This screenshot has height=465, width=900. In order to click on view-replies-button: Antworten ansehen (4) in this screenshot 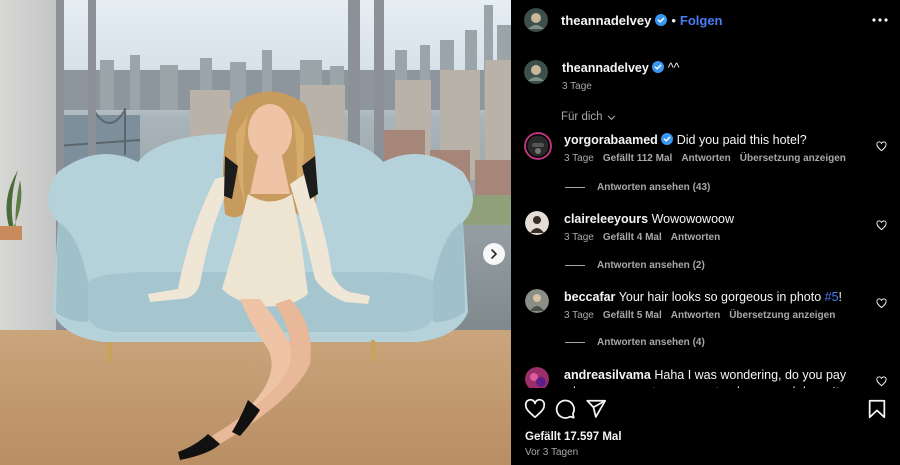, I will do `click(635, 342)`.